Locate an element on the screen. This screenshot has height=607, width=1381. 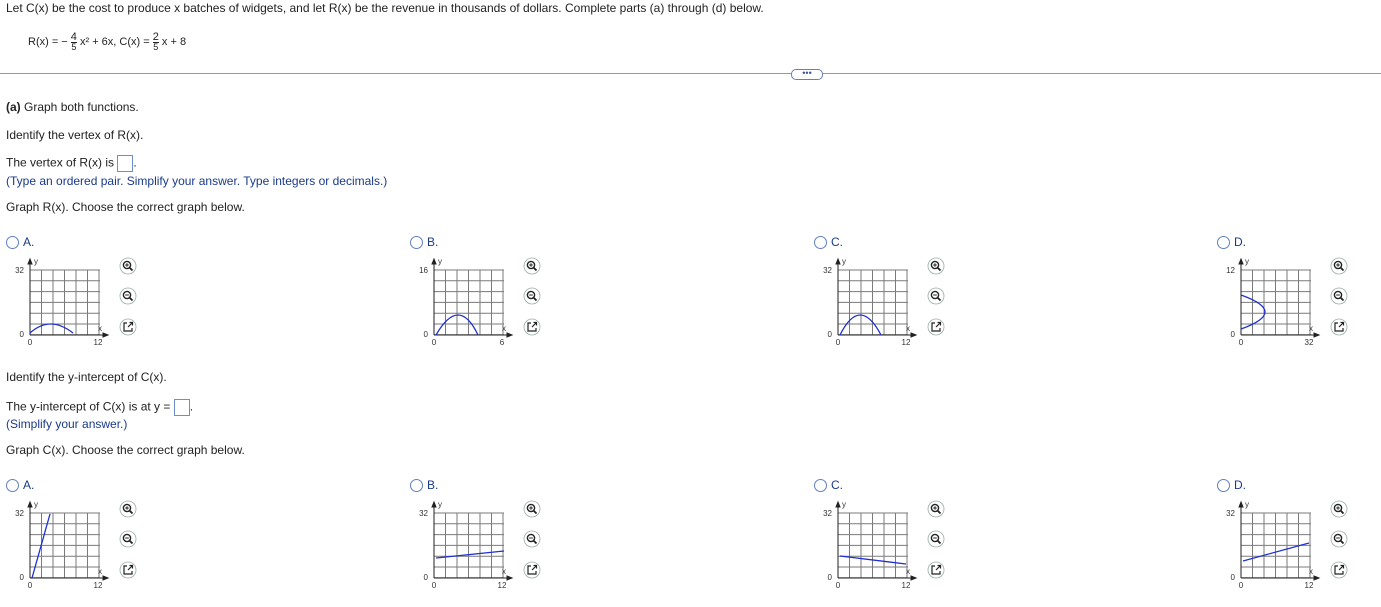
r-denominator: 5 is located at coordinates (73, 47).